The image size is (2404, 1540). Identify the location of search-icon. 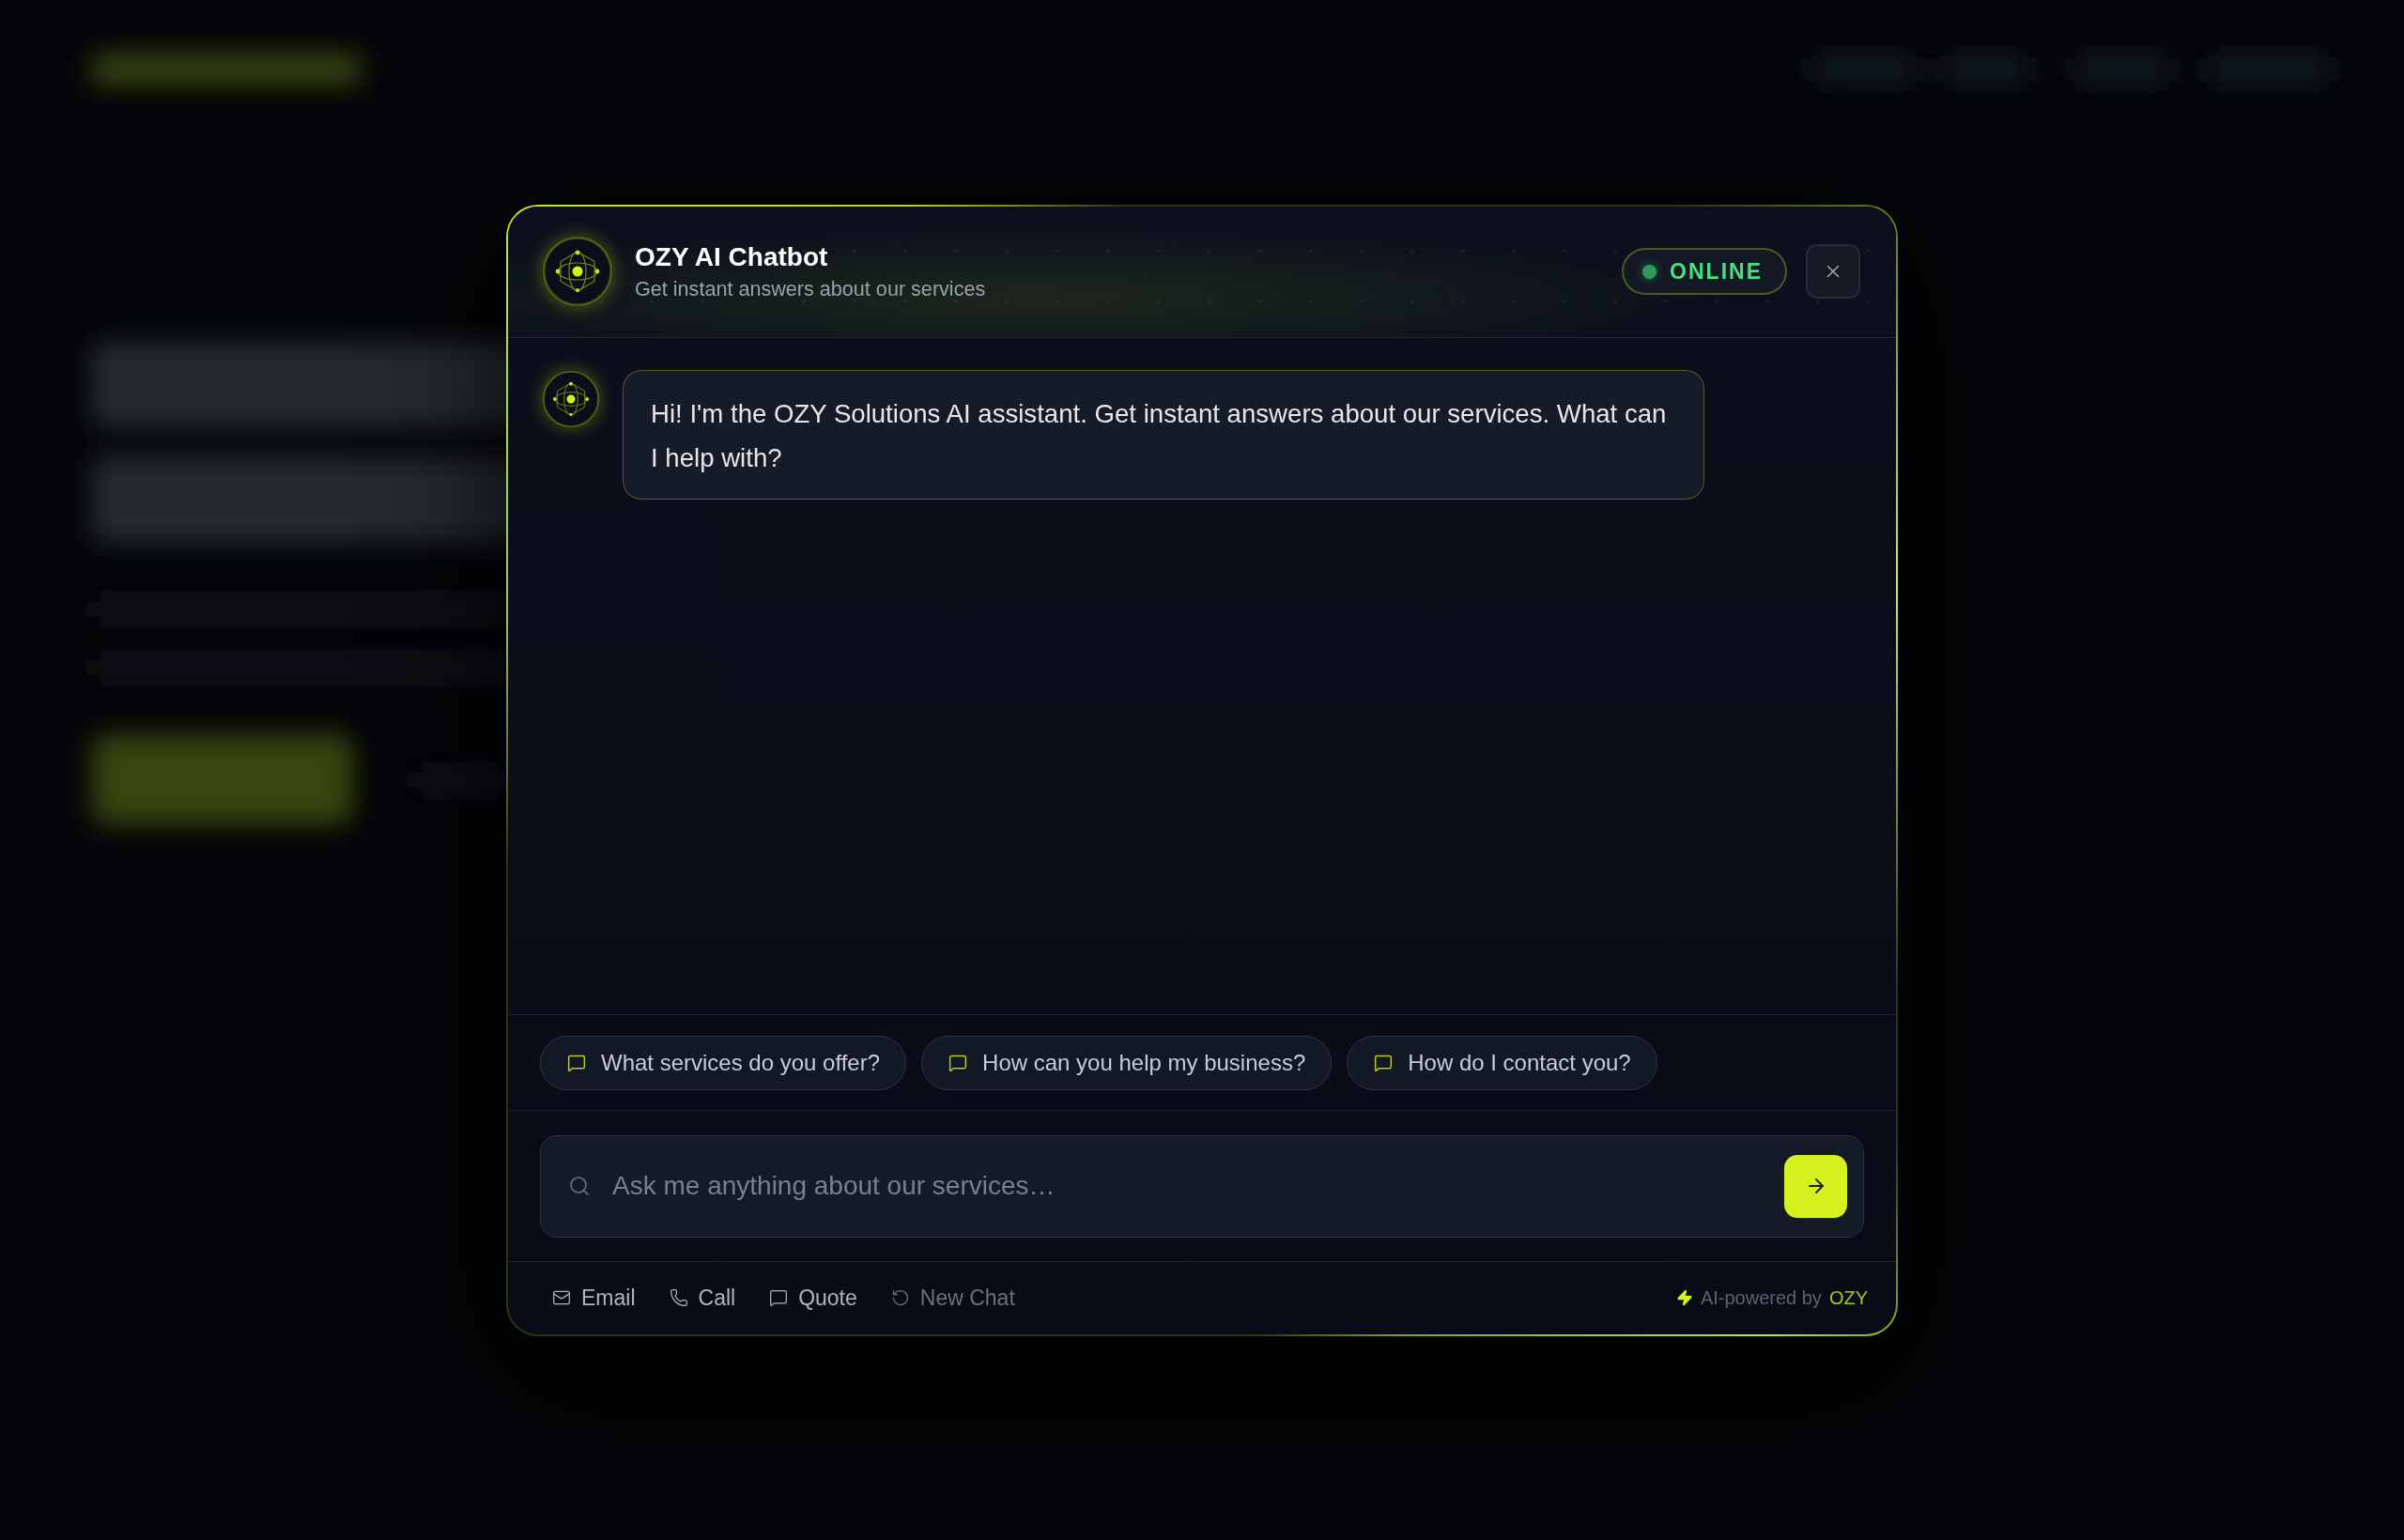
(579, 1185).